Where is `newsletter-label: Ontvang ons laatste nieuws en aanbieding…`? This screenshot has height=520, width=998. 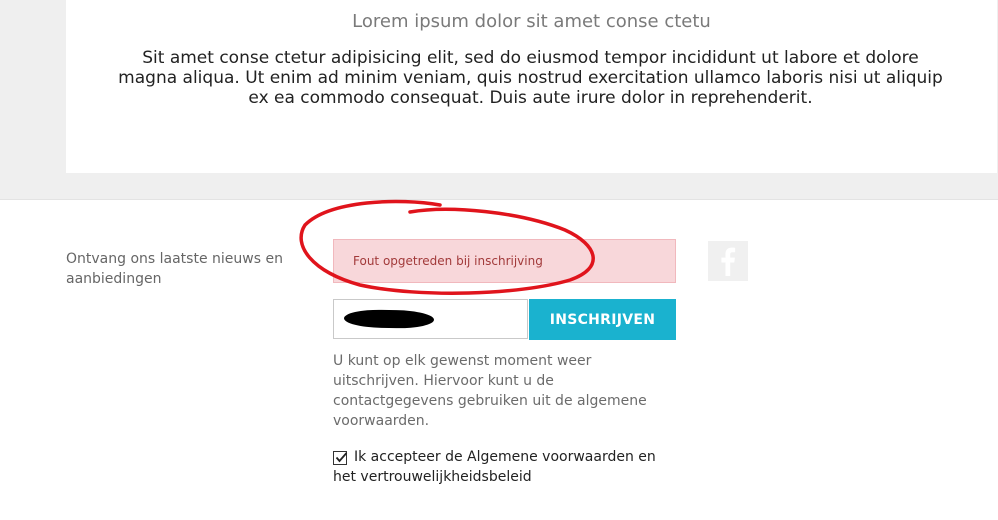
newsletter-label: Ontvang ons laatste nieuws en aanbieding… is located at coordinates (174, 269).